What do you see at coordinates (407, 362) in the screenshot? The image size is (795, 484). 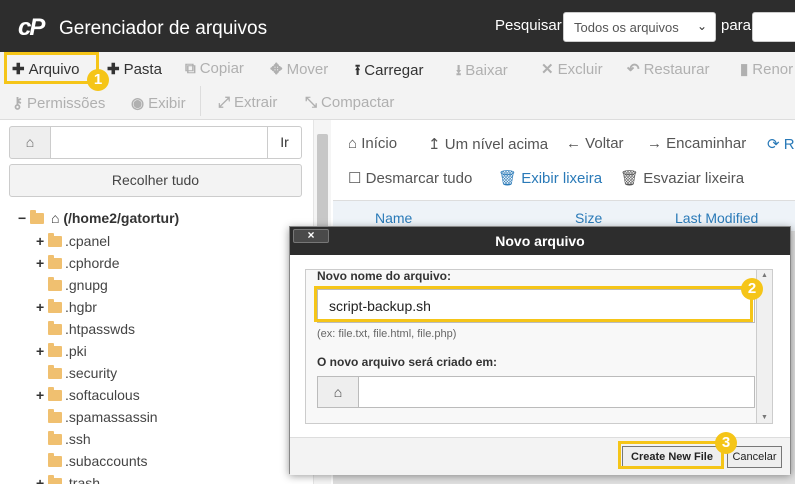 I see `directory-label: O novo arquivo será criado em:` at bounding box center [407, 362].